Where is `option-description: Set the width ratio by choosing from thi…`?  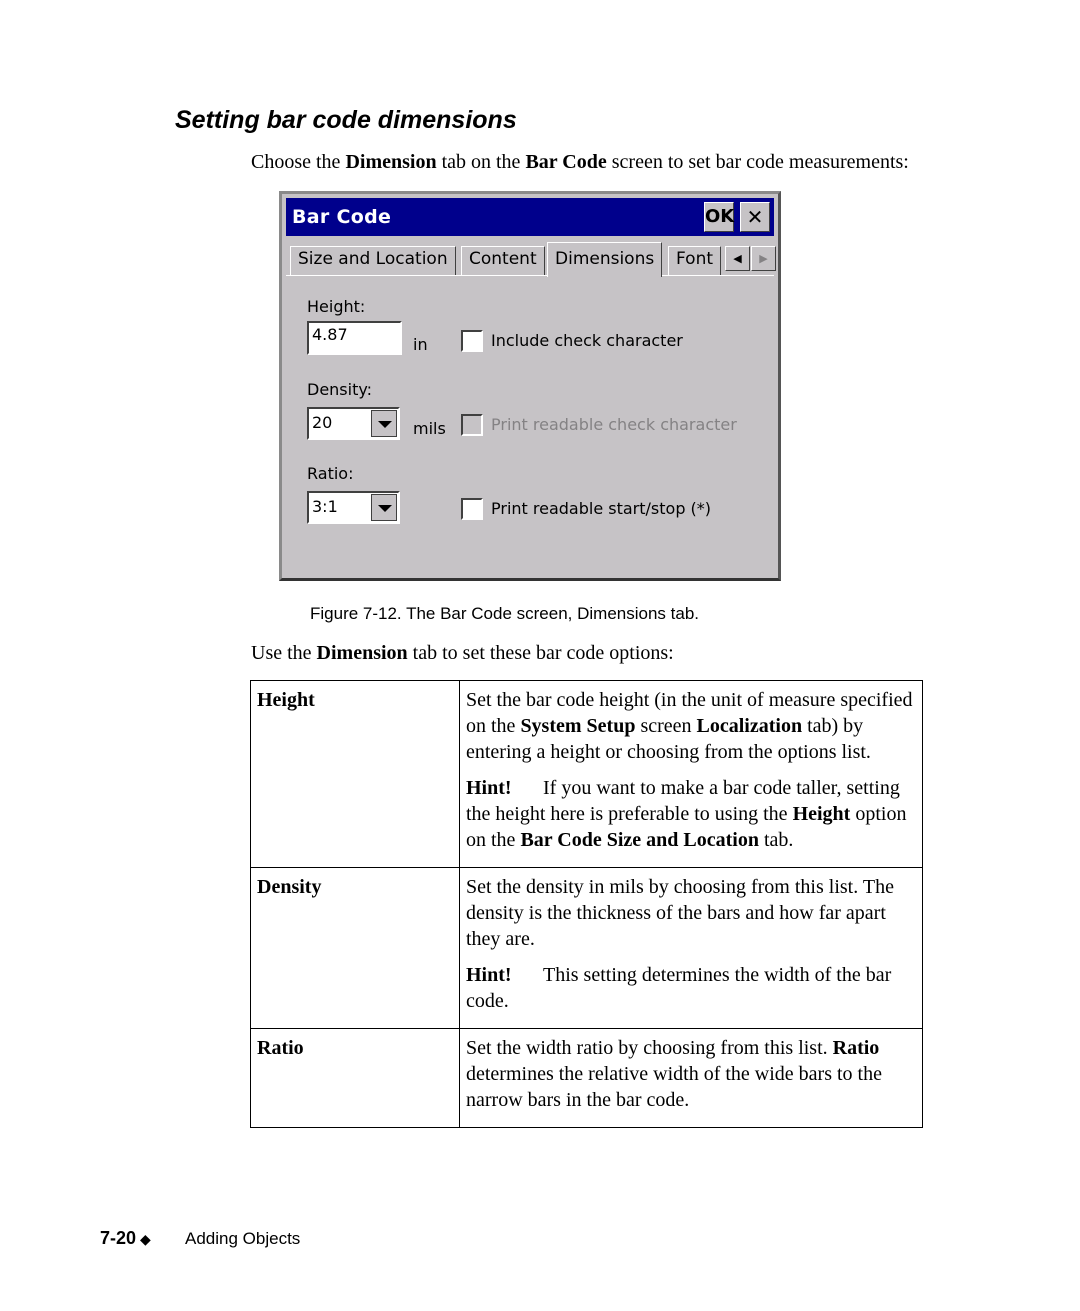
option-description: Set the width ratio by choosing from thi… is located at coordinates (691, 1078).